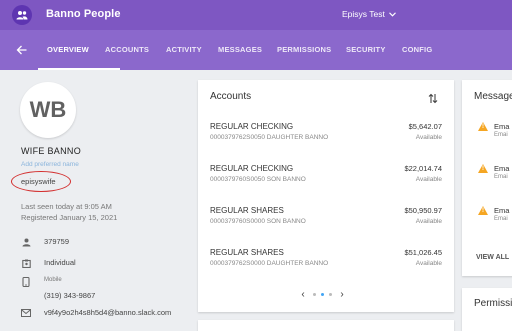  What do you see at coordinates (304, 49) in the screenshot?
I see `tab-permissions: PERMISSIONS` at bounding box center [304, 49].